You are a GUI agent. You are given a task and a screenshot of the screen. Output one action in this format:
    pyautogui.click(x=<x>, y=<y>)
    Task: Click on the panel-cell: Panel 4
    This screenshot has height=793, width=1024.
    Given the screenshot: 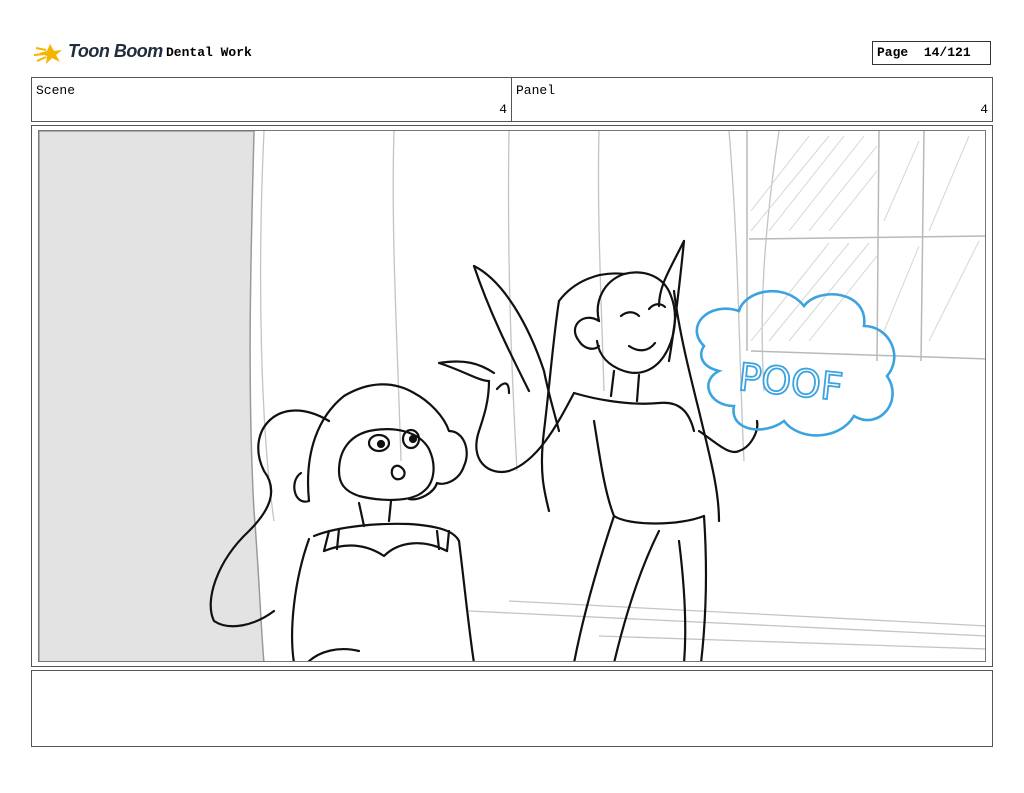 What is the action you would take?
    pyautogui.click(x=752, y=99)
    